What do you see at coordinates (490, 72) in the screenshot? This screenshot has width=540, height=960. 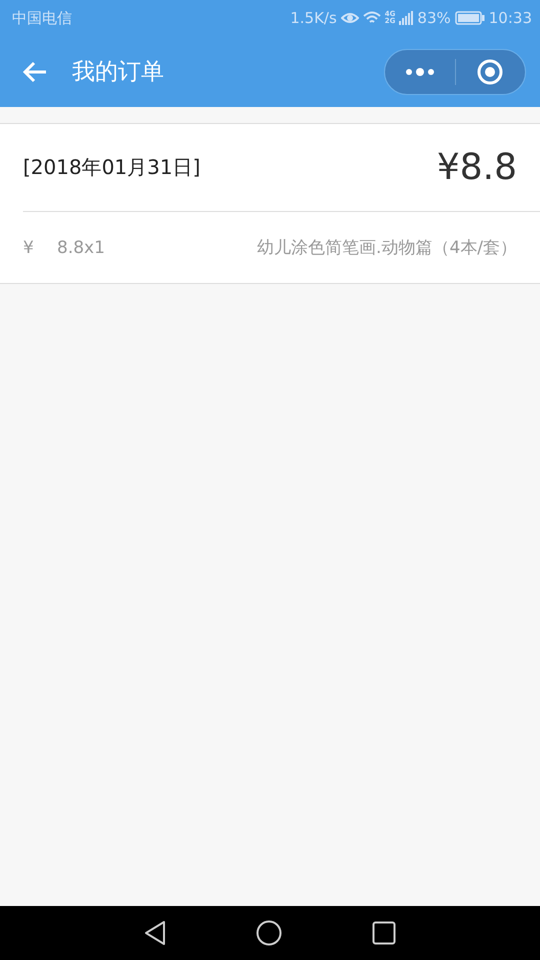 I see `target-icon` at bounding box center [490, 72].